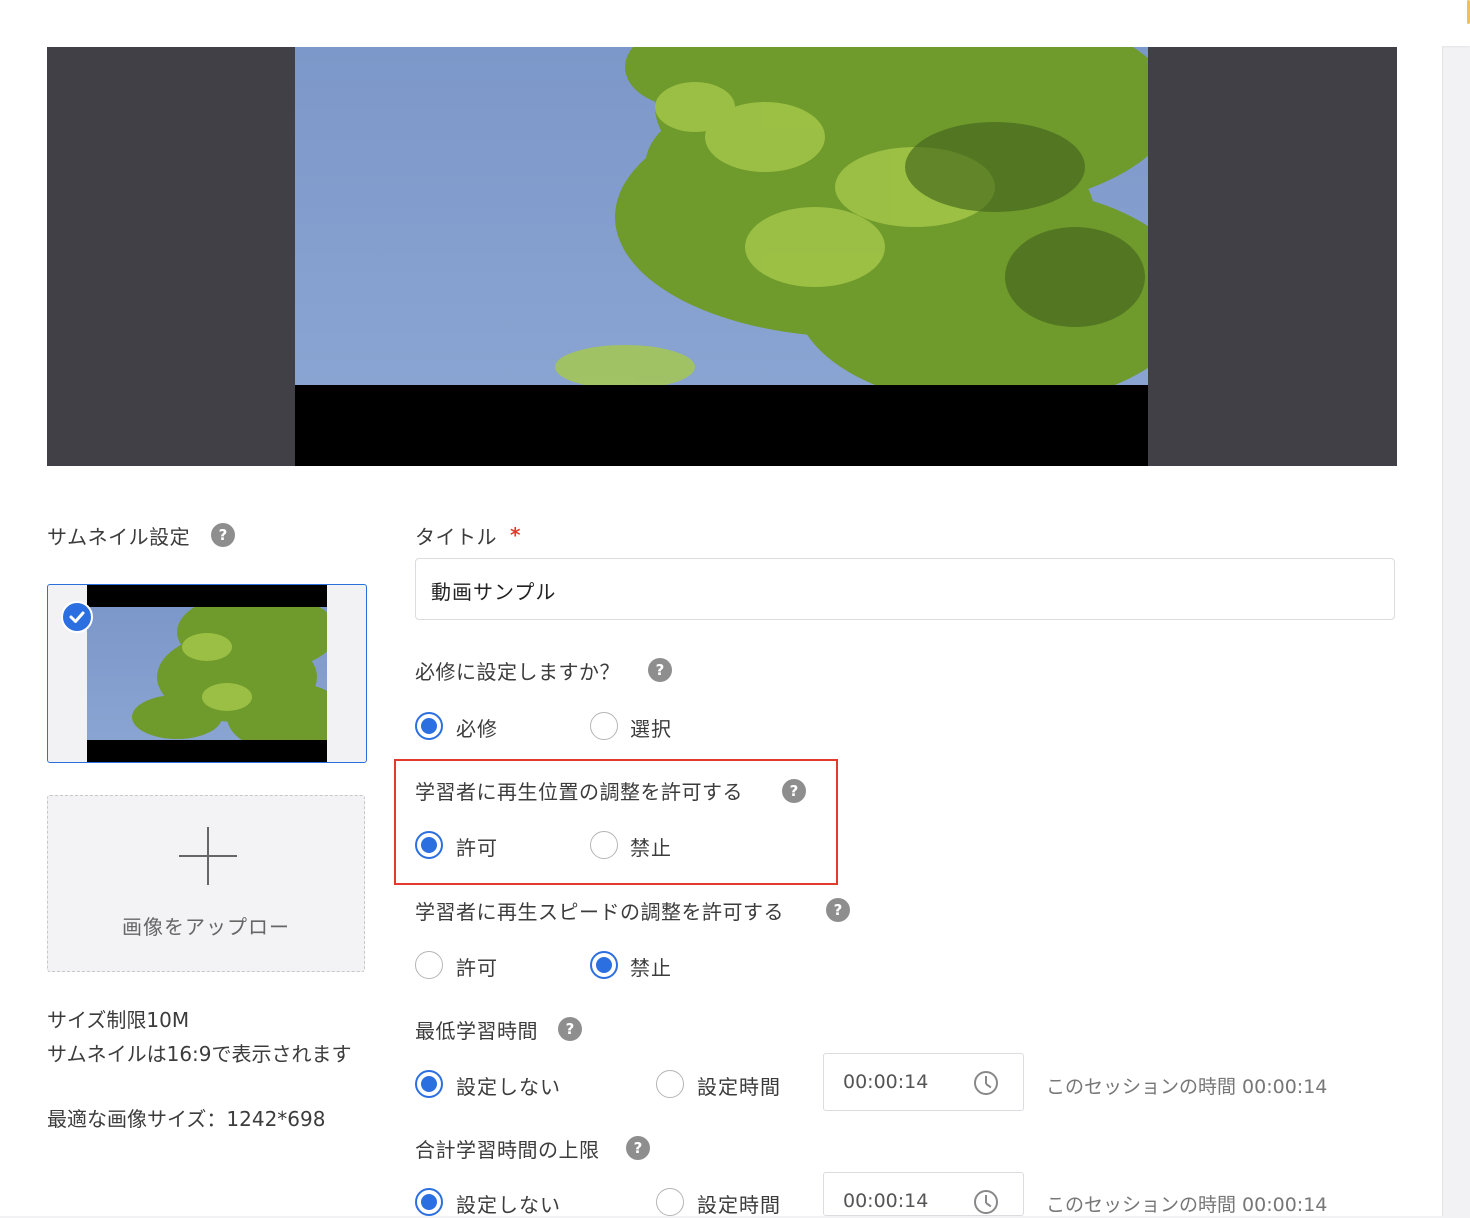  I want to click on min-time-picker: 00:00:14, so click(923, 1082).